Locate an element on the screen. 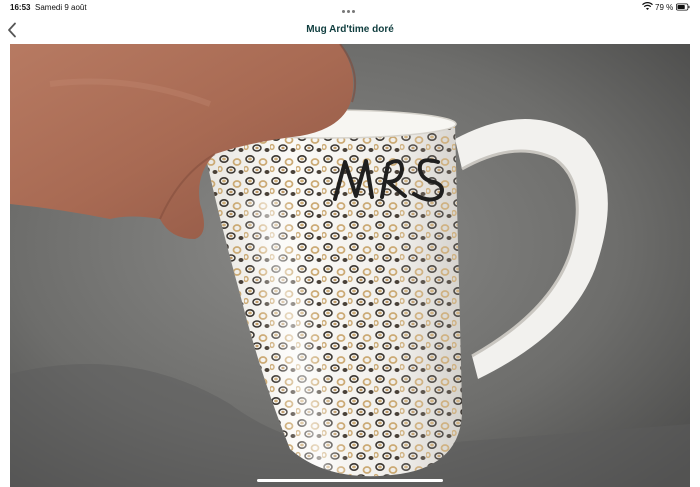  navigation-bar: Mug Ard'time doré is located at coordinates (350, 30).